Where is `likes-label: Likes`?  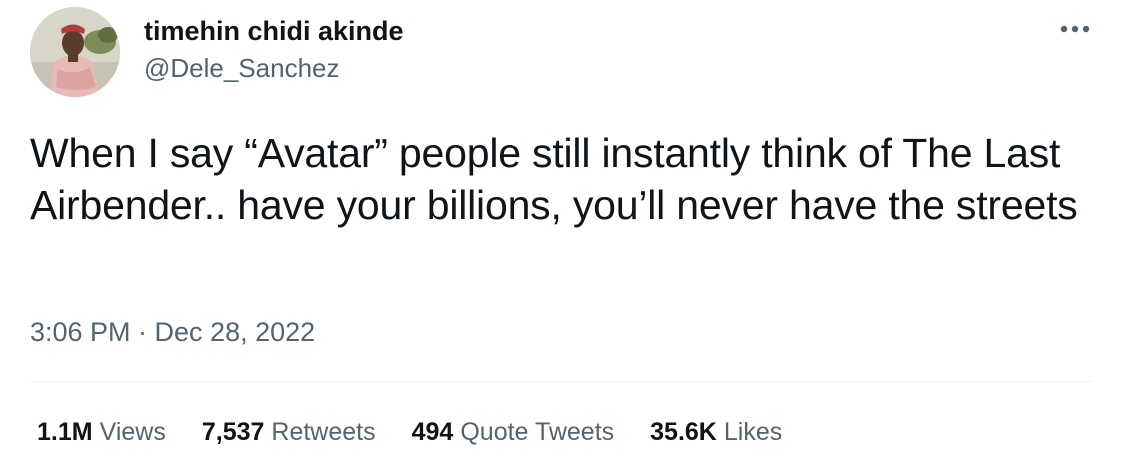 likes-label: Likes is located at coordinates (753, 432).